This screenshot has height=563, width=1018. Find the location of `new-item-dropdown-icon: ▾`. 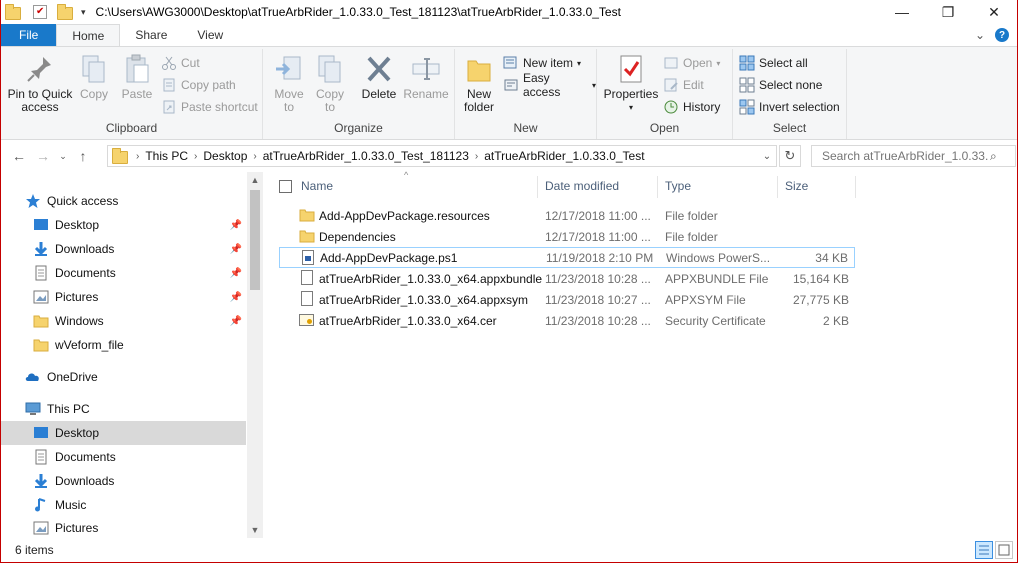

new-item-dropdown-icon: ▾ is located at coordinates (579, 63).